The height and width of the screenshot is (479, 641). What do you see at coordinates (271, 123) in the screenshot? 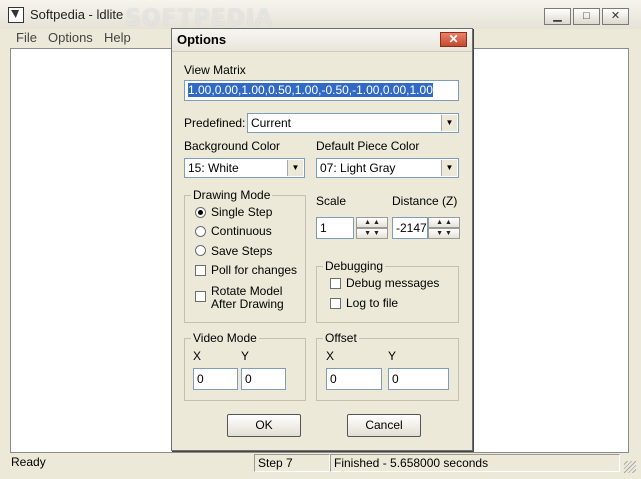
I see `predefined-value: Current` at bounding box center [271, 123].